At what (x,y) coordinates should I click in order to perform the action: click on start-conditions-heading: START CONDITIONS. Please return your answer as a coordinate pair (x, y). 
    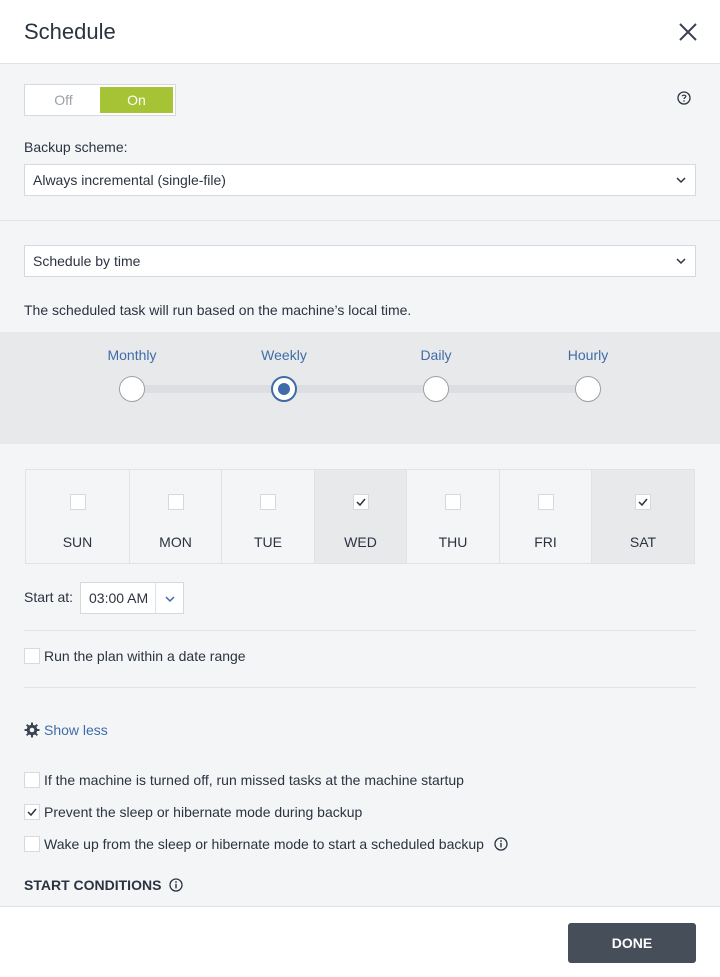
    Looking at the image, I should click on (104, 885).